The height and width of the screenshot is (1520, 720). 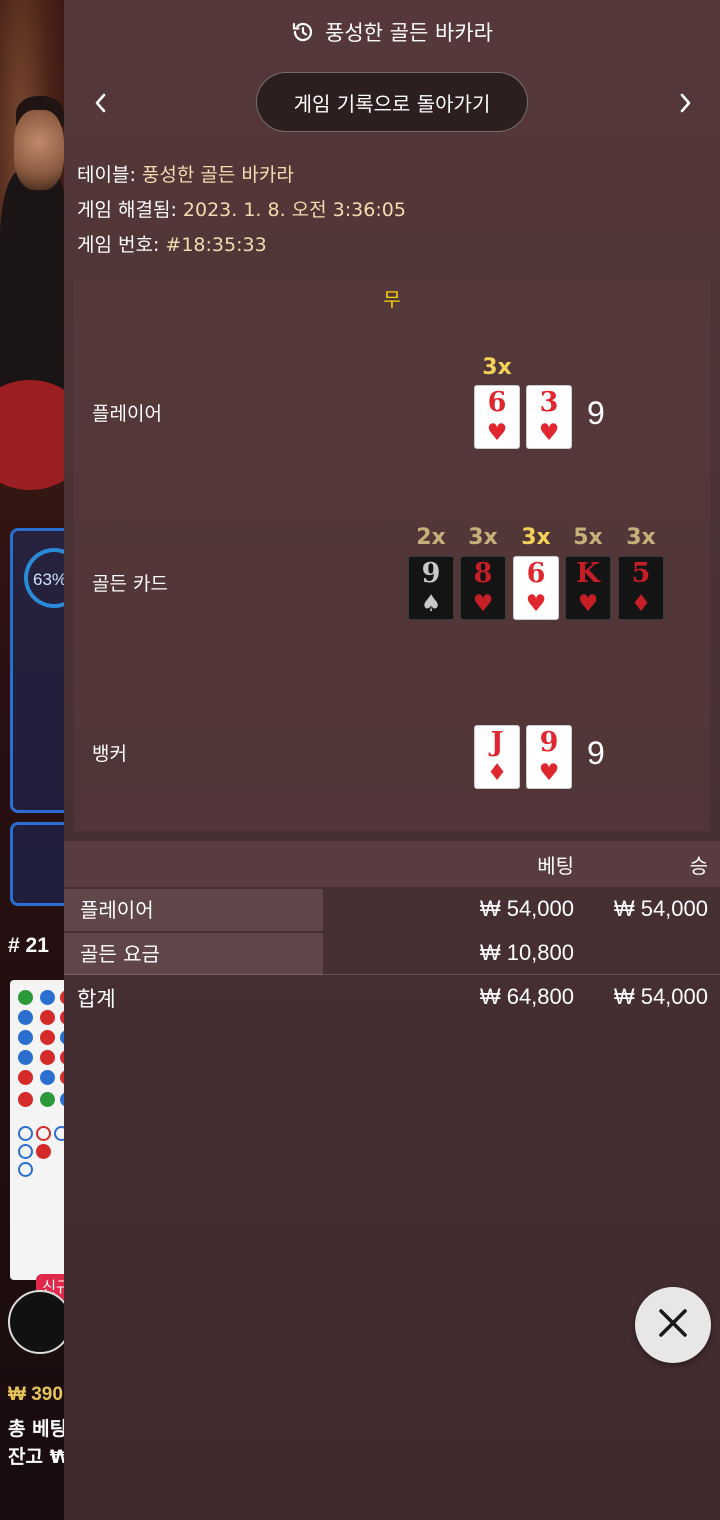 What do you see at coordinates (35, 285) in the screenshot?
I see `dealer-figure` at bounding box center [35, 285].